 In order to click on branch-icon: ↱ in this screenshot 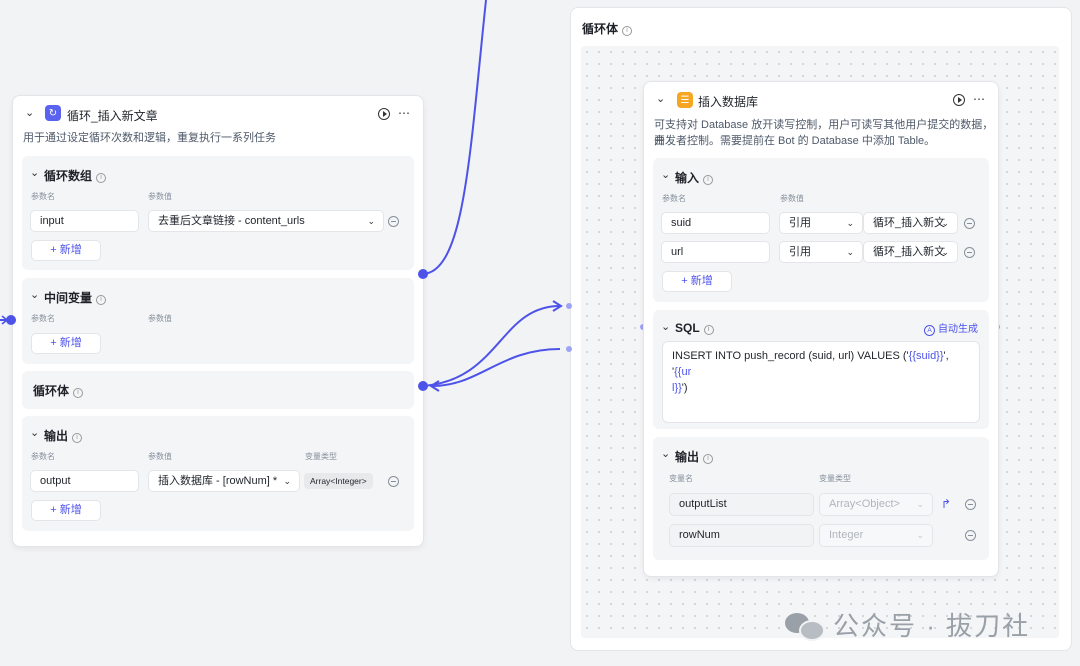, I will do `click(946, 504)`.